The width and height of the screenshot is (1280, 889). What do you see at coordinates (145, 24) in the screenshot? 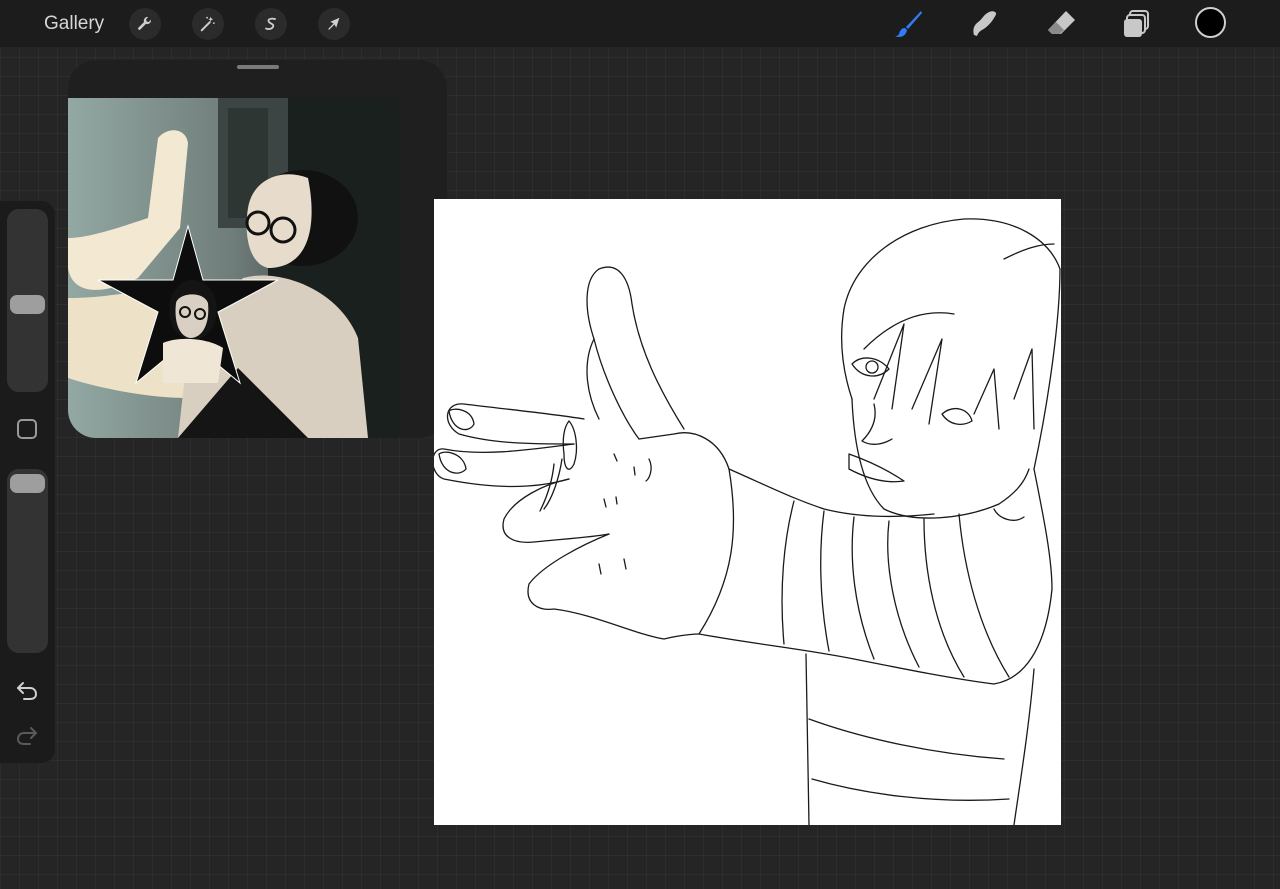
I see `wrench-icon` at bounding box center [145, 24].